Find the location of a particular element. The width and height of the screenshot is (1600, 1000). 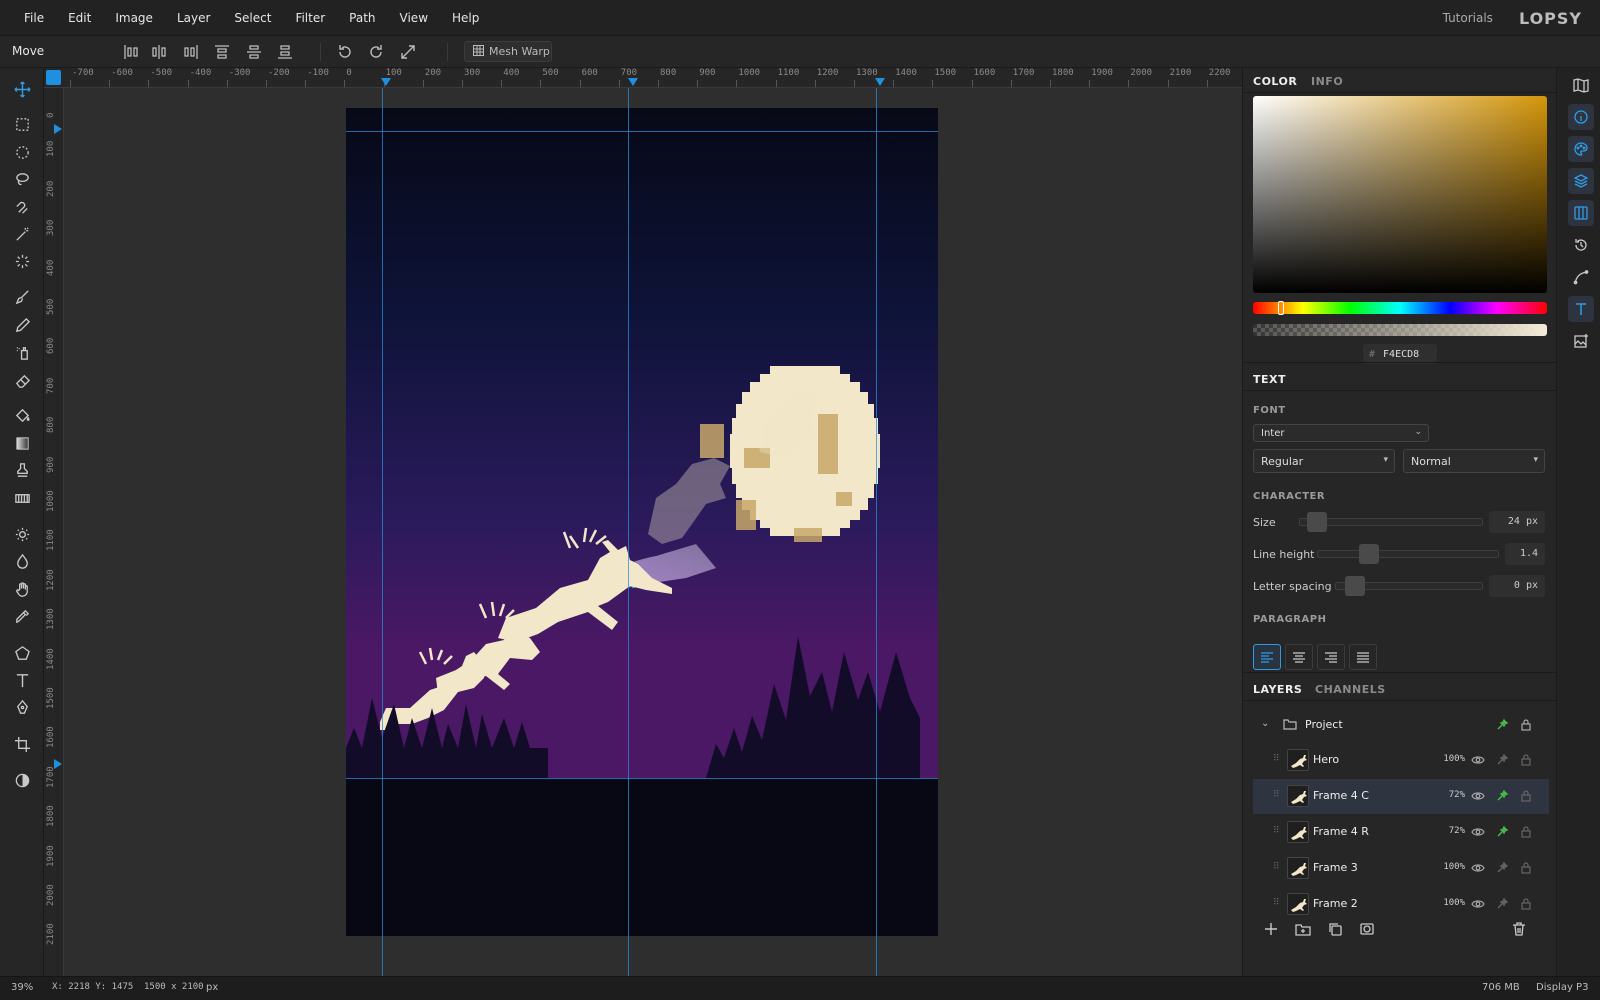

tab-layers: LAYERS is located at coordinates (1277, 689).